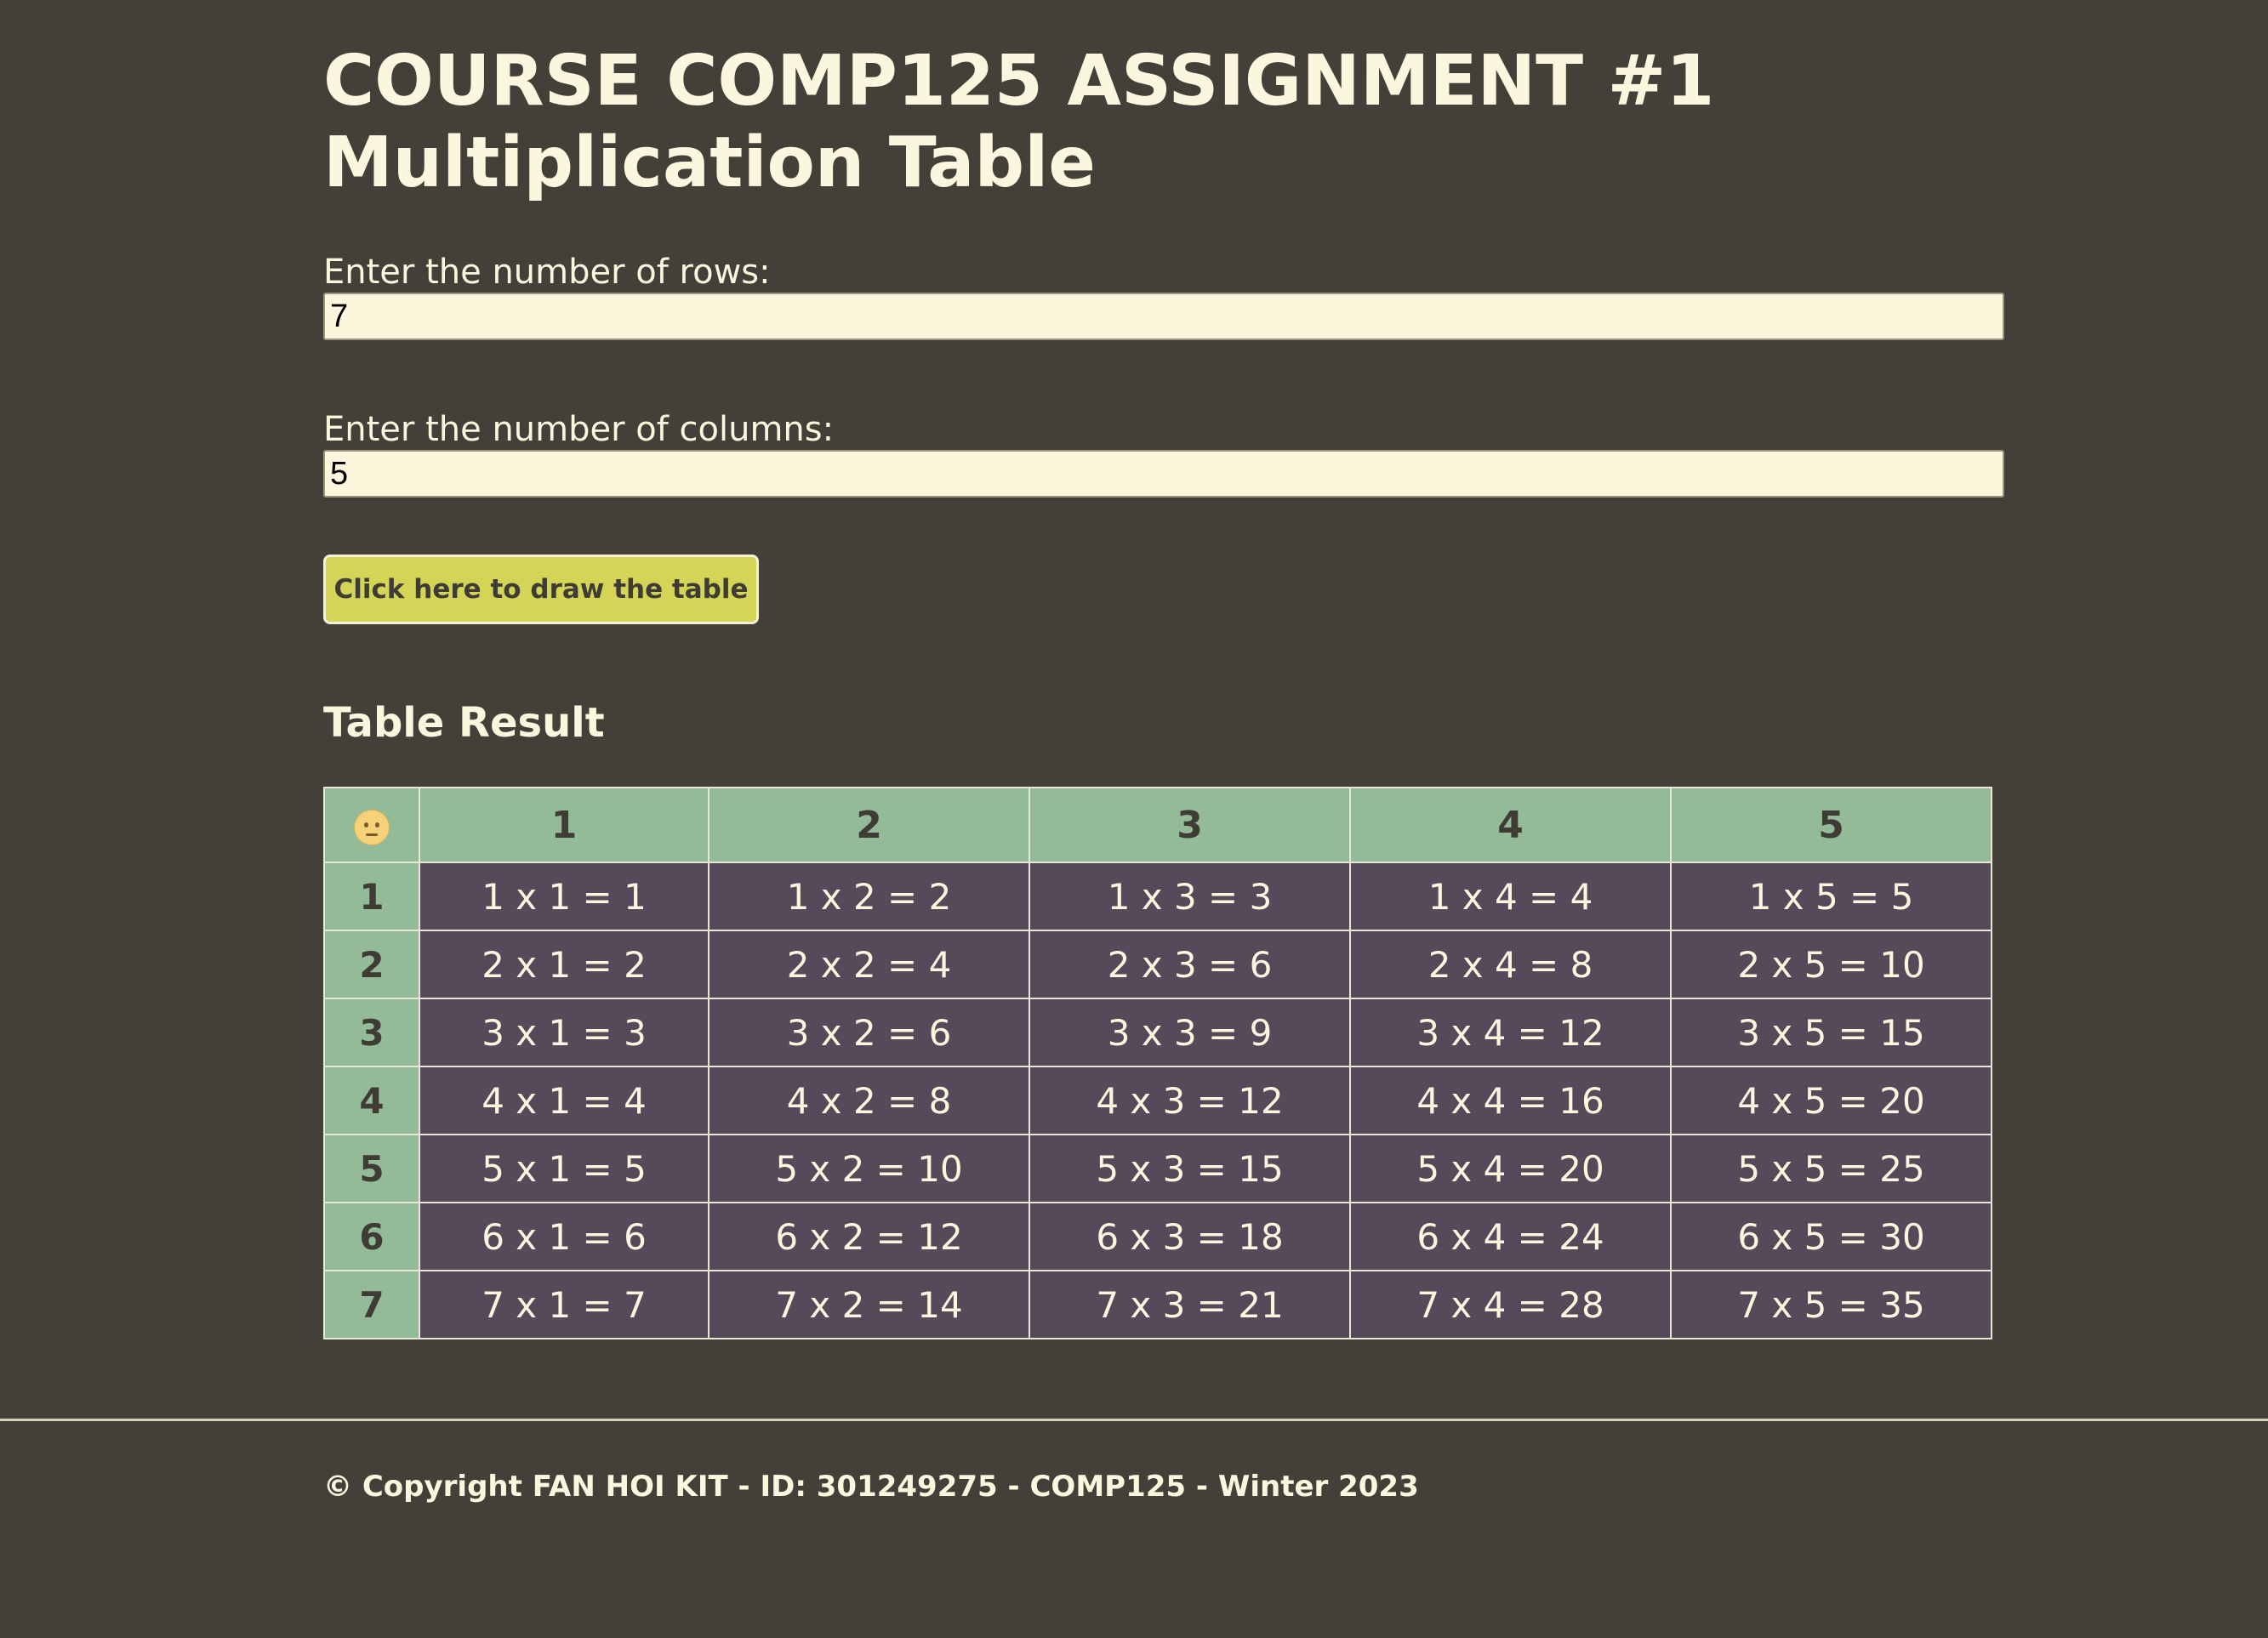  I want to click on row-header: 7, so click(372, 1304).